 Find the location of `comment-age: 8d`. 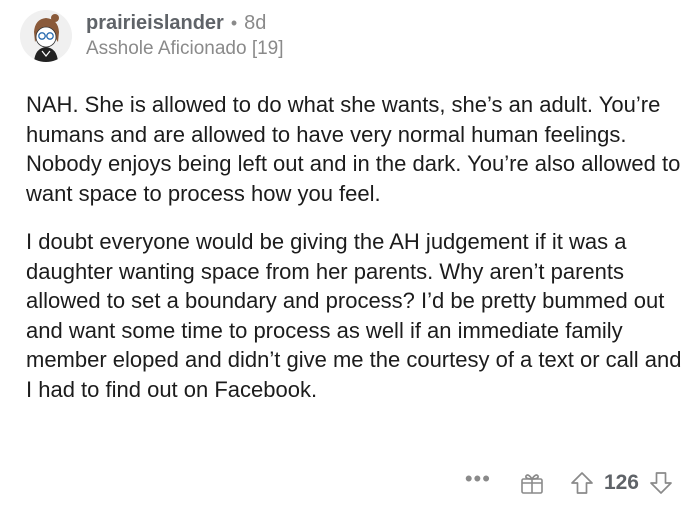

comment-age: 8d is located at coordinates (255, 23).